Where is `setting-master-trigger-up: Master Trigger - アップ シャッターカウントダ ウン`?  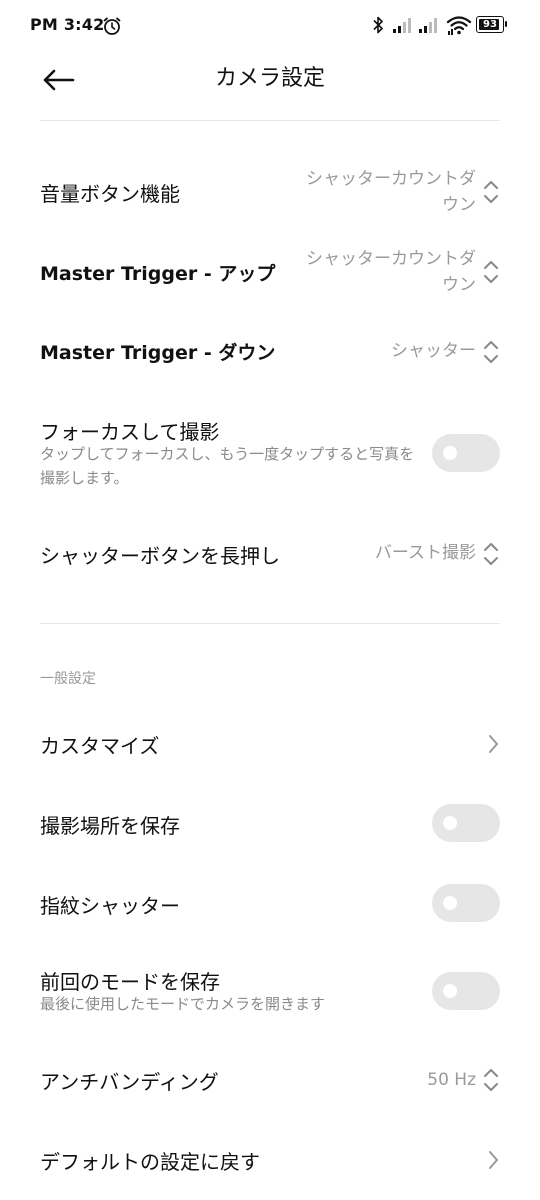 setting-master-trigger-up: Master Trigger - アップ シャッターカウントダ ウン is located at coordinates (270, 274).